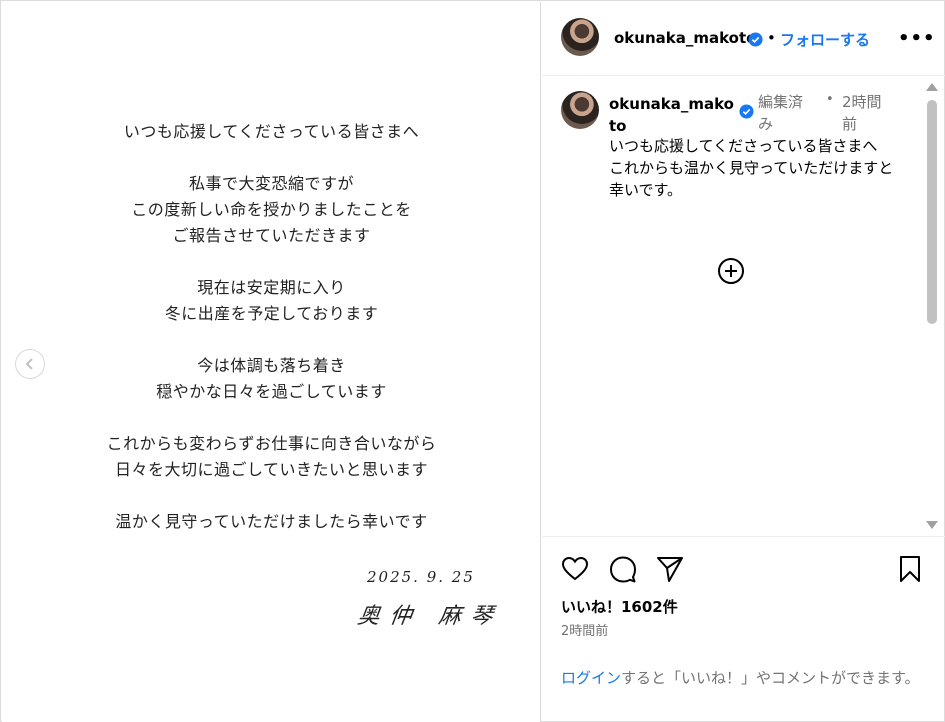 This screenshot has height=722, width=945. What do you see at coordinates (271, 287) in the screenshot?
I see `letter-line: 現在は安定期に入り` at bounding box center [271, 287].